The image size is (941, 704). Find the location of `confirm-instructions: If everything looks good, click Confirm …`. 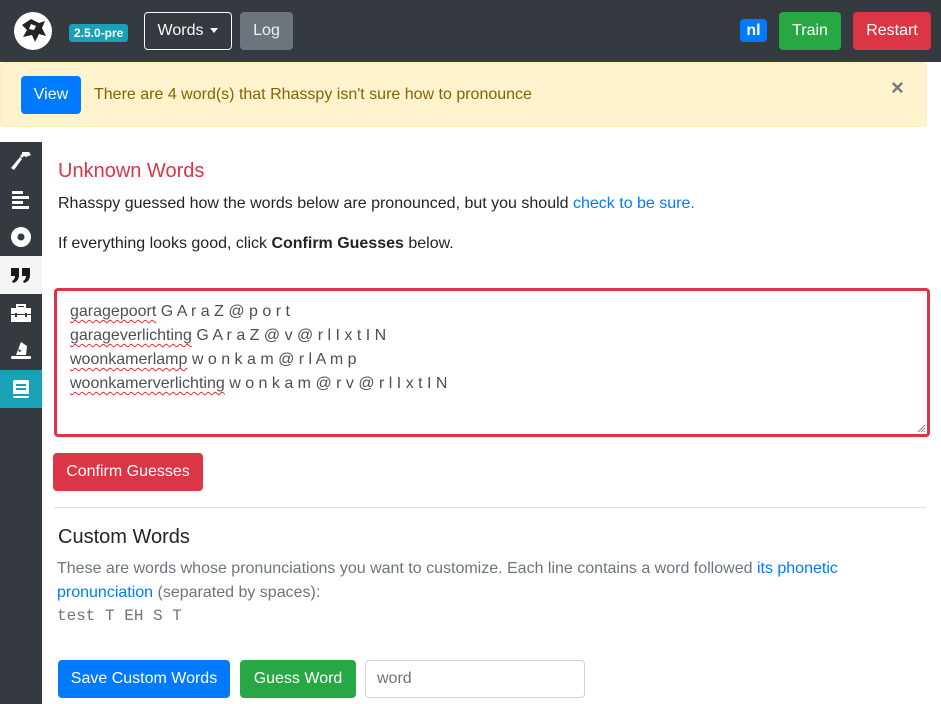

confirm-instructions: If everything looks good, click Confirm … is located at coordinates (256, 244).